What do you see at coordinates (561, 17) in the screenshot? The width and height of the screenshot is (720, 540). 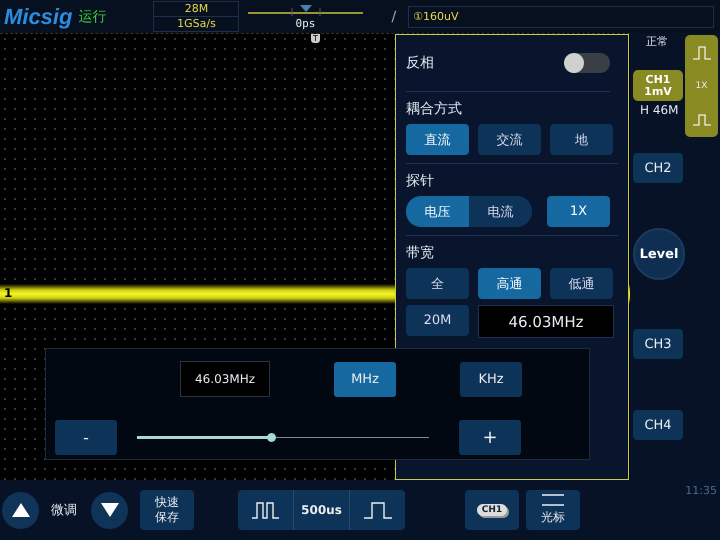 I see `trigger-level: ①160uV` at bounding box center [561, 17].